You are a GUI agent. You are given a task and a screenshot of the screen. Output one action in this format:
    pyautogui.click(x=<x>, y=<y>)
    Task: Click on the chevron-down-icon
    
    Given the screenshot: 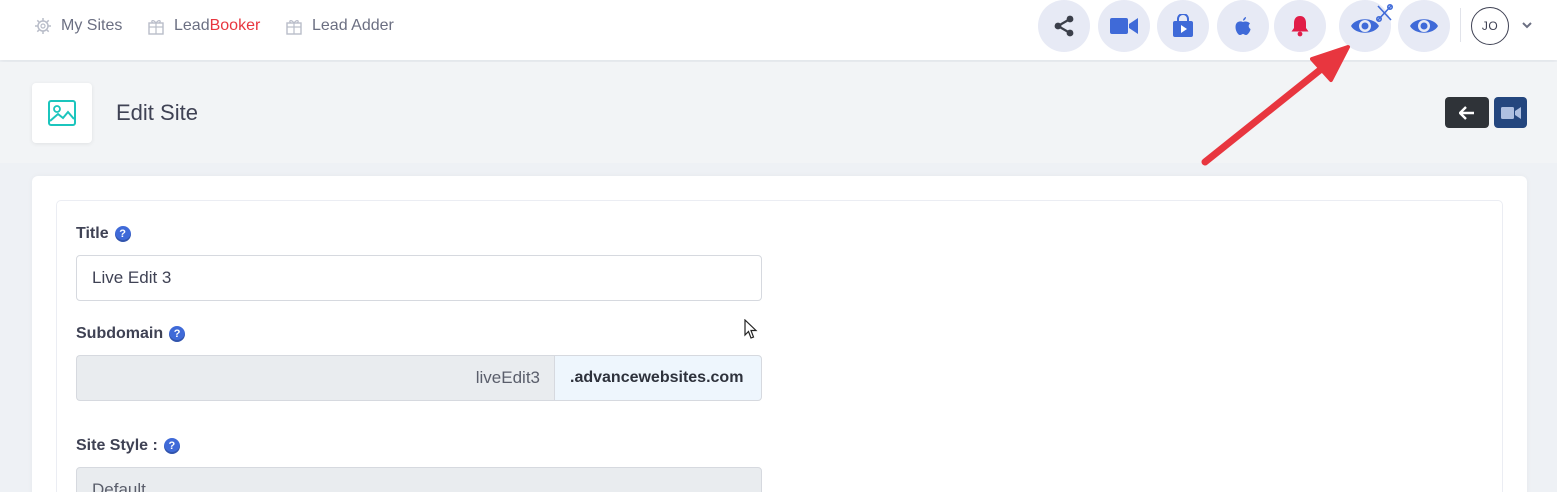 What is the action you would take?
    pyautogui.click(x=1527, y=25)
    